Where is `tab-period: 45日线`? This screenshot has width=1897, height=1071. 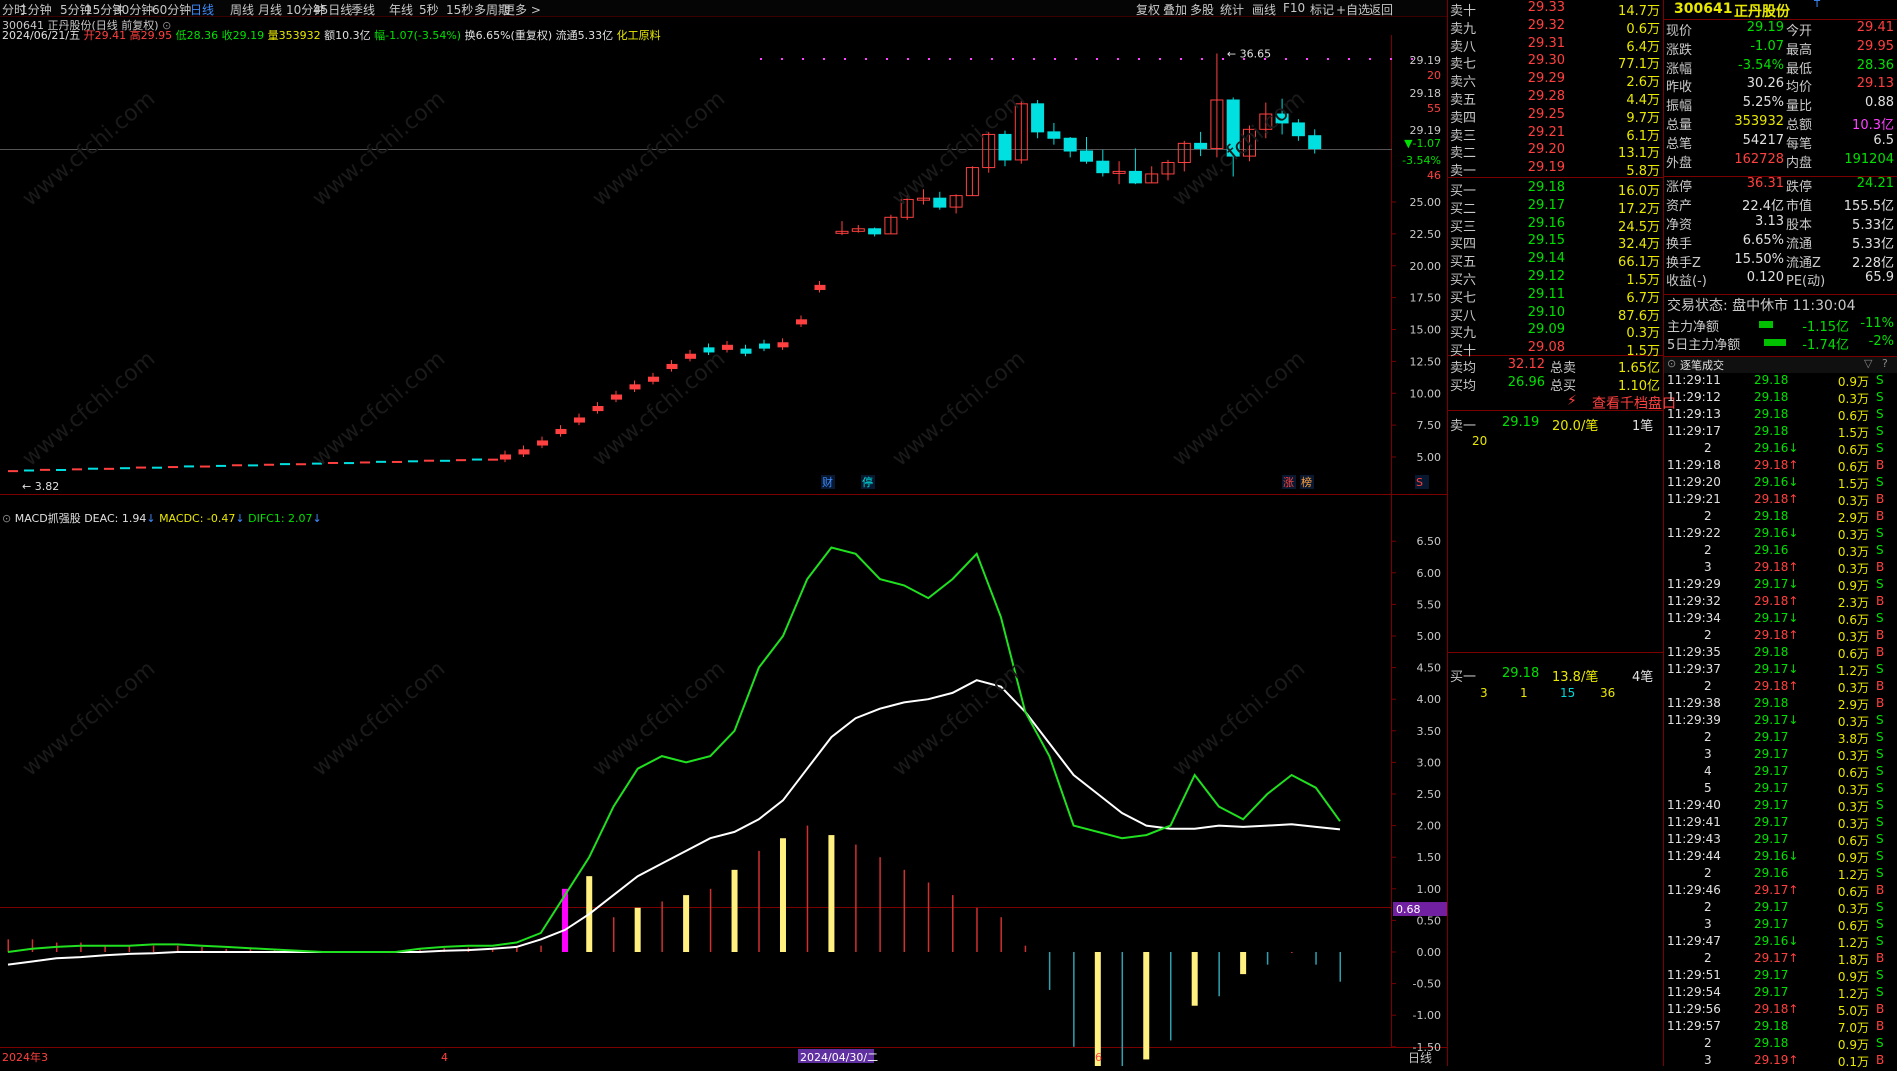 tab-period: 45日线 is located at coordinates (332, 9).